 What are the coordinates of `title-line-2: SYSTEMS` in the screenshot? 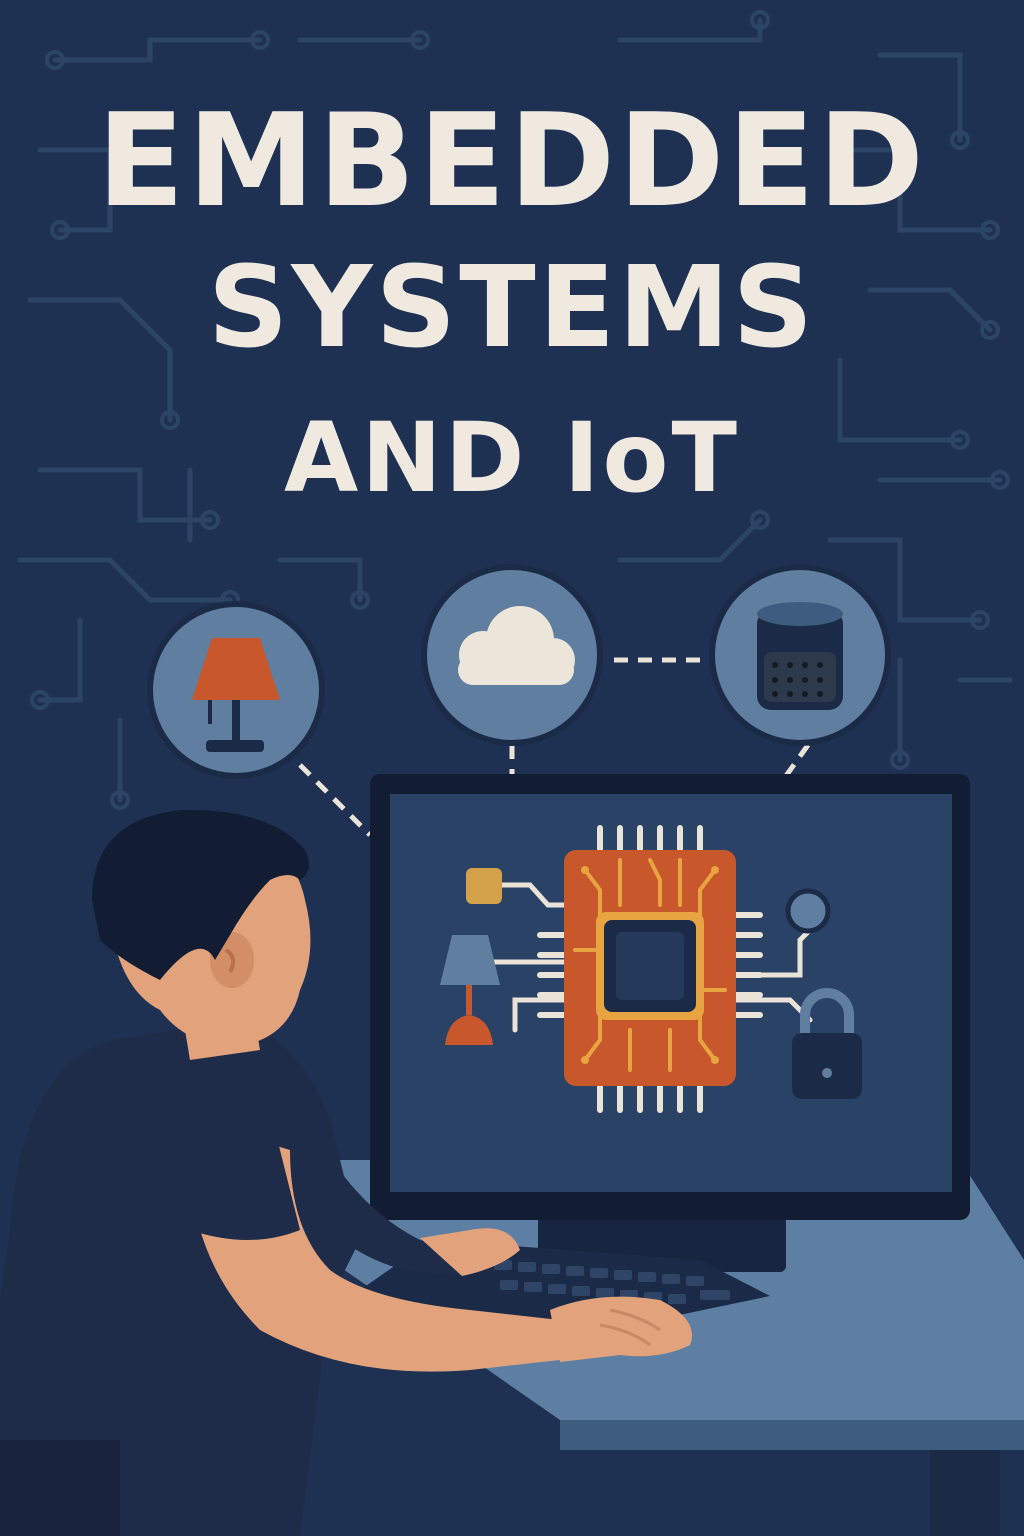 It's located at (512, 308).